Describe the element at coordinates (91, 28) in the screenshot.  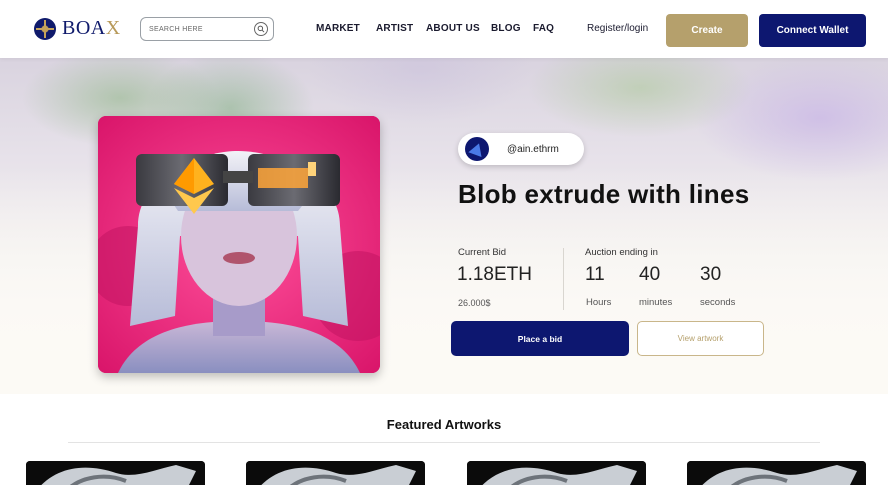
I see `logo-text: BOAX` at that location.